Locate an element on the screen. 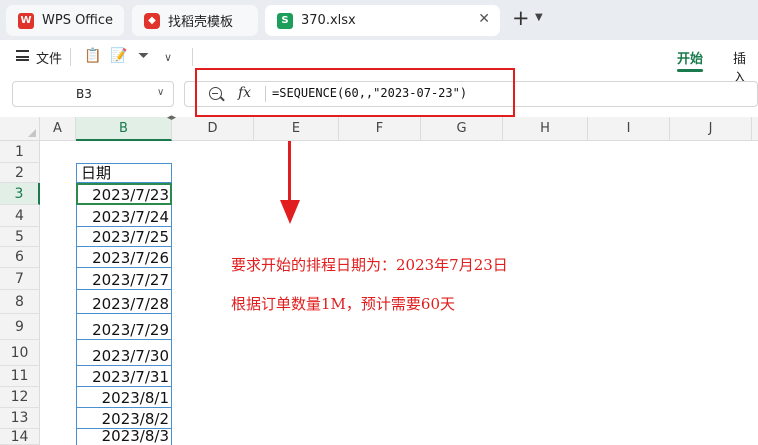 This screenshot has width=758, height=445. row-header-10: 10 is located at coordinates (20, 353).